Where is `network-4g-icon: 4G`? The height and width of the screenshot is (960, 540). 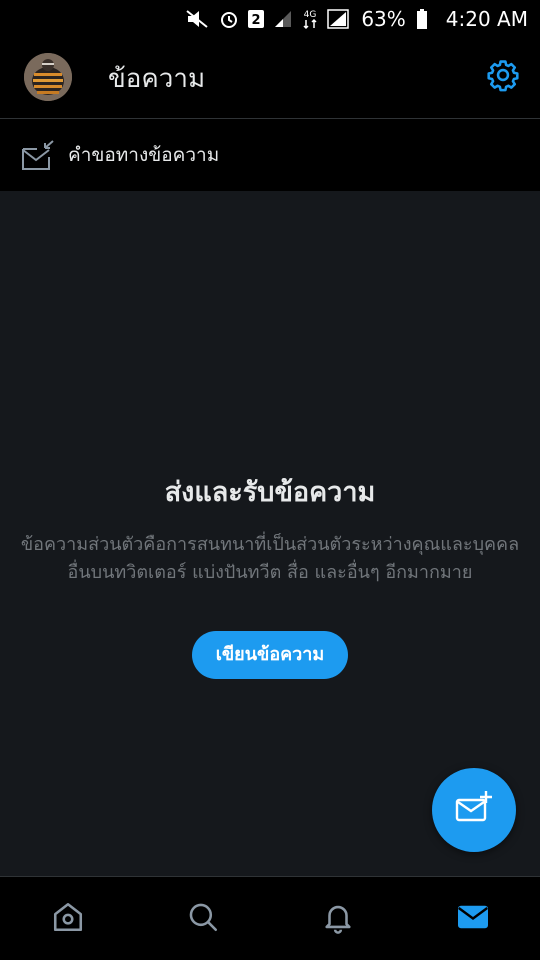 network-4g-icon: 4G is located at coordinates (310, 19).